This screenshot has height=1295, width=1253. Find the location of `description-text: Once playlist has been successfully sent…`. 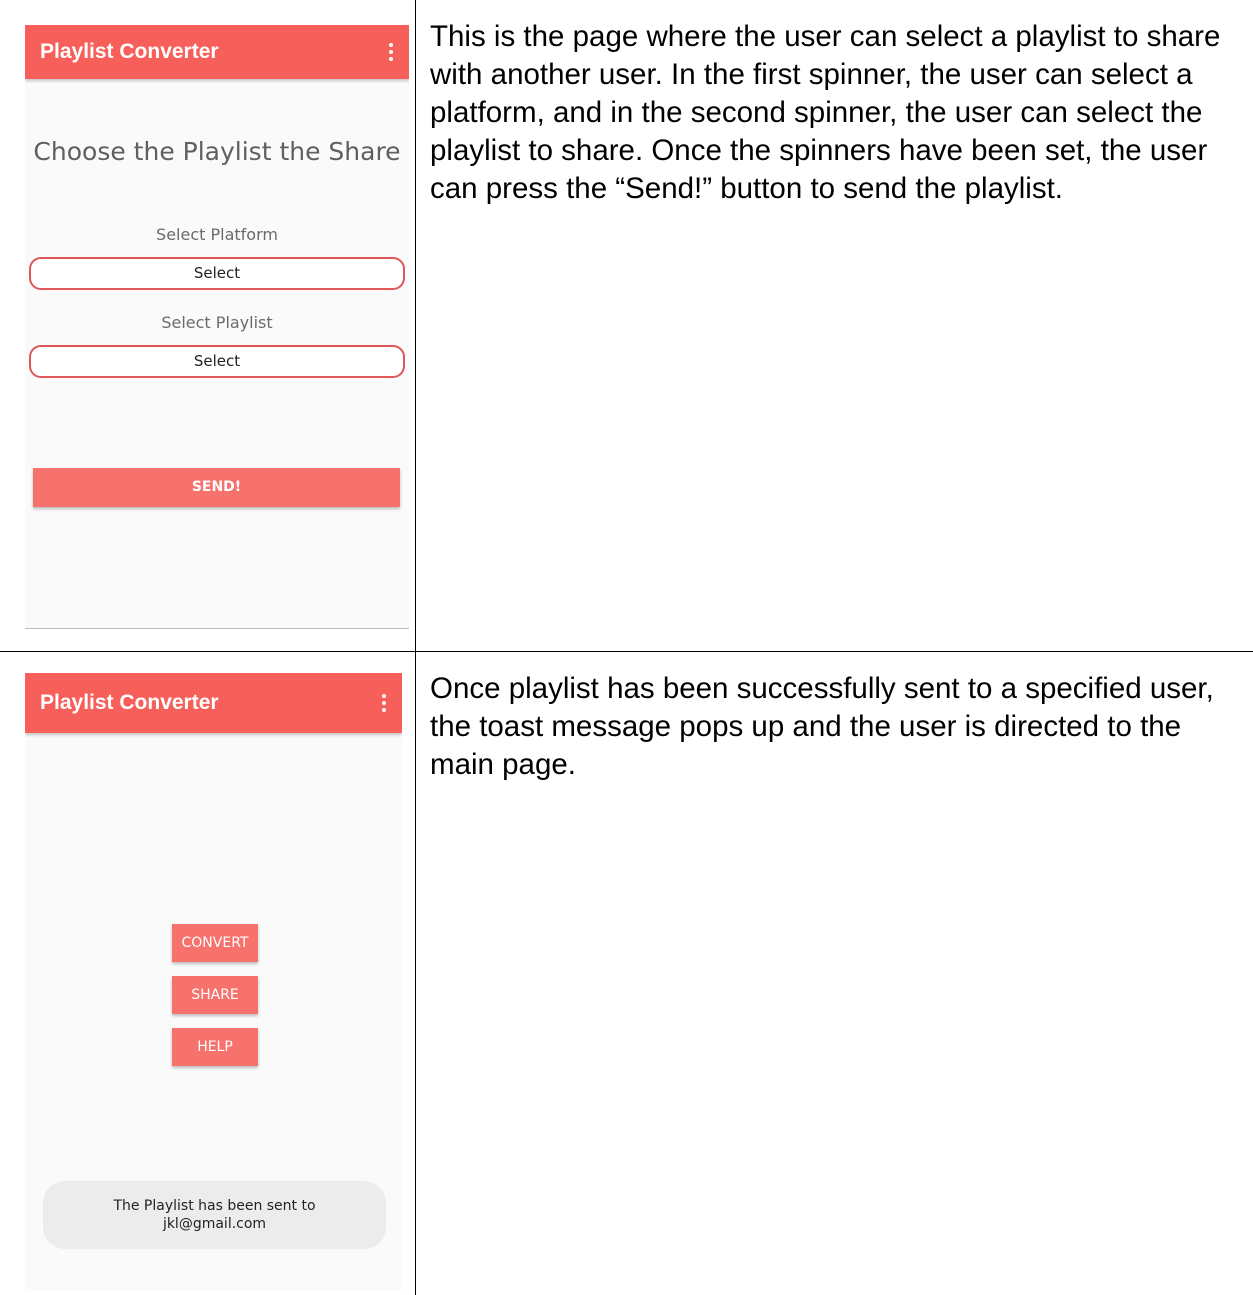

description-text: Once playlist has been successfully sent… is located at coordinates (834, 718).